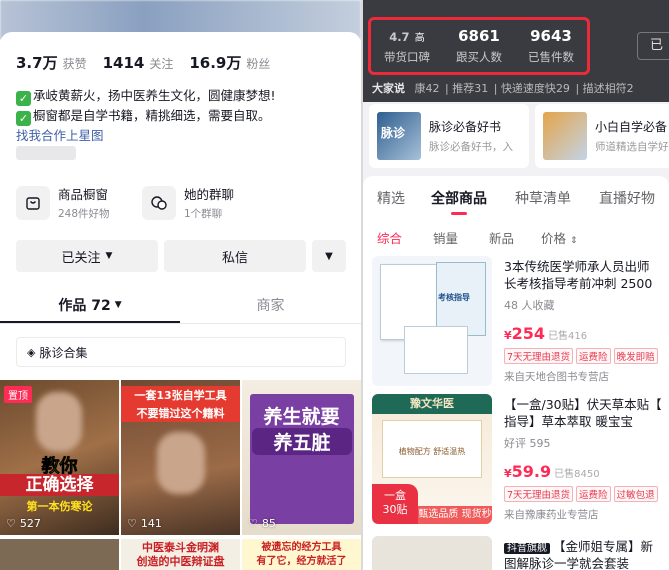 The width and height of the screenshot is (669, 570). Describe the element at coordinates (90, 305) in the screenshot. I see `tab-works: 作品 72 ▼` at that location.